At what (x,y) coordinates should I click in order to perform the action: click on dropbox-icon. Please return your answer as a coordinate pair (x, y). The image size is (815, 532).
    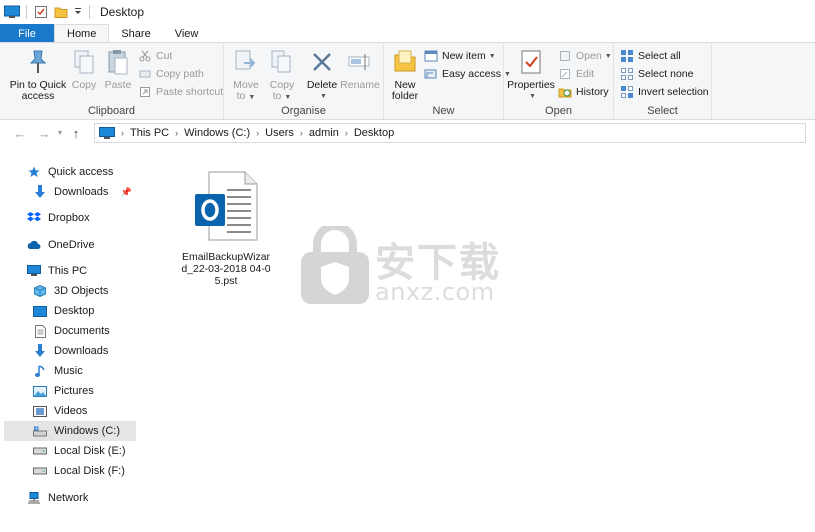
    Looking at the image, I should click on (34, 218).